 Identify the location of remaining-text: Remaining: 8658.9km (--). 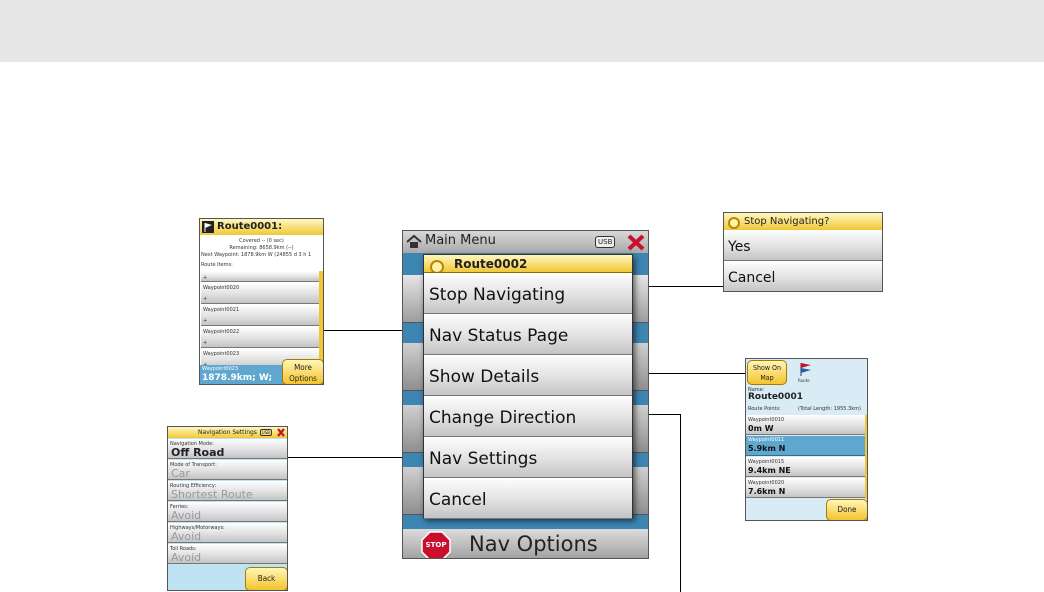
(261, 248).